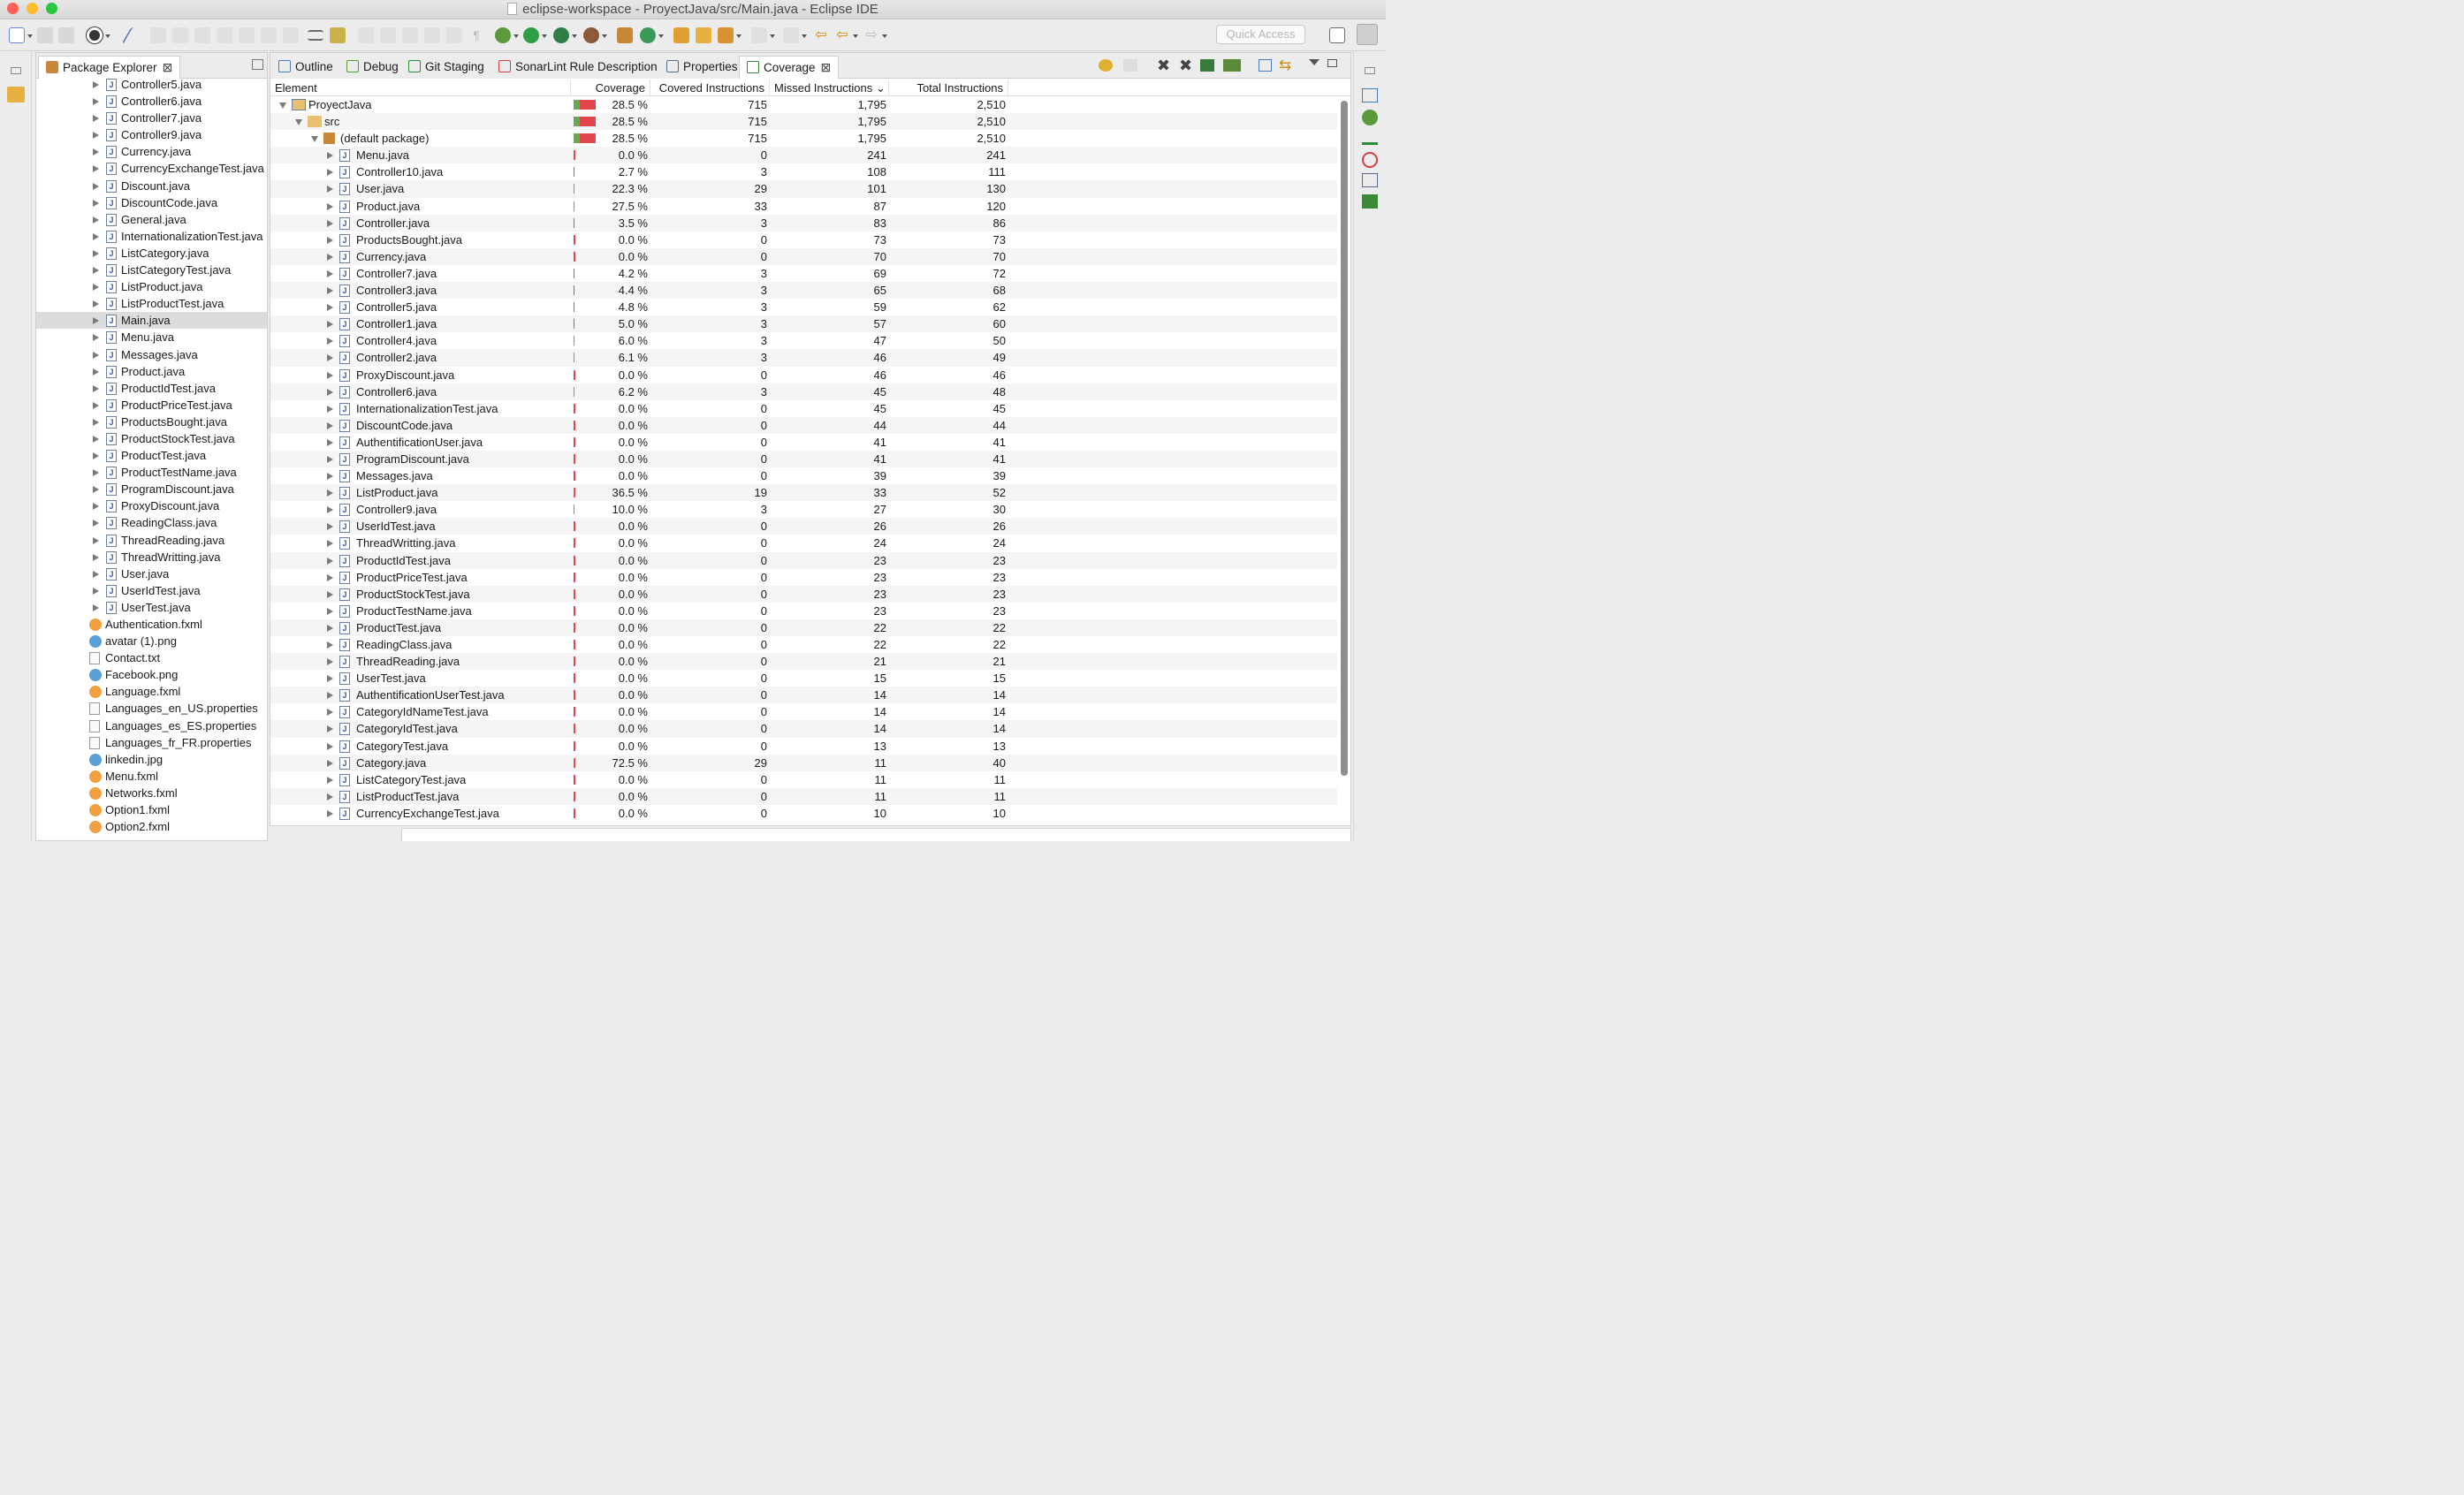  Describe the element at coordinates (1345, 438) in the screenshot. I see `scrollbar-thumb` at that location.